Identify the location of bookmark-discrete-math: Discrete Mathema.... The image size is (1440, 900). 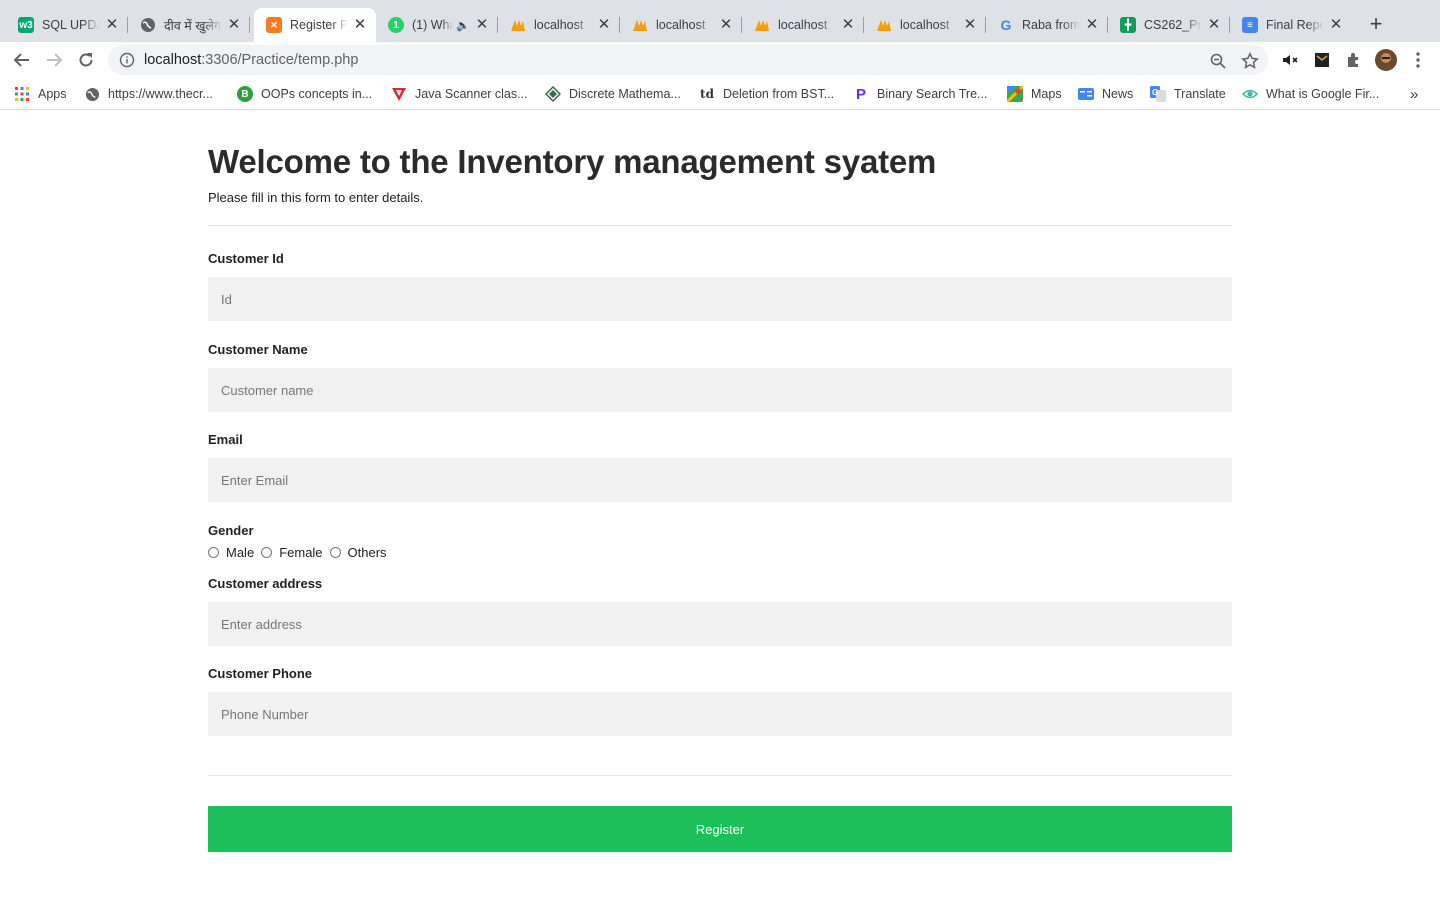
(613, 94).